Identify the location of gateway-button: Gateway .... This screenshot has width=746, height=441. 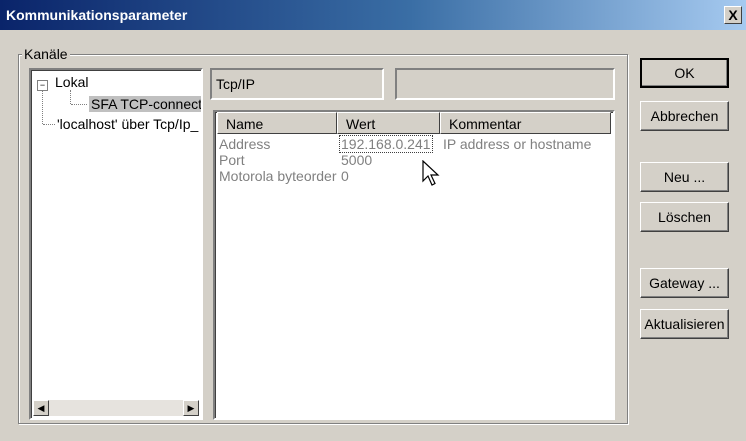
(684, 283).